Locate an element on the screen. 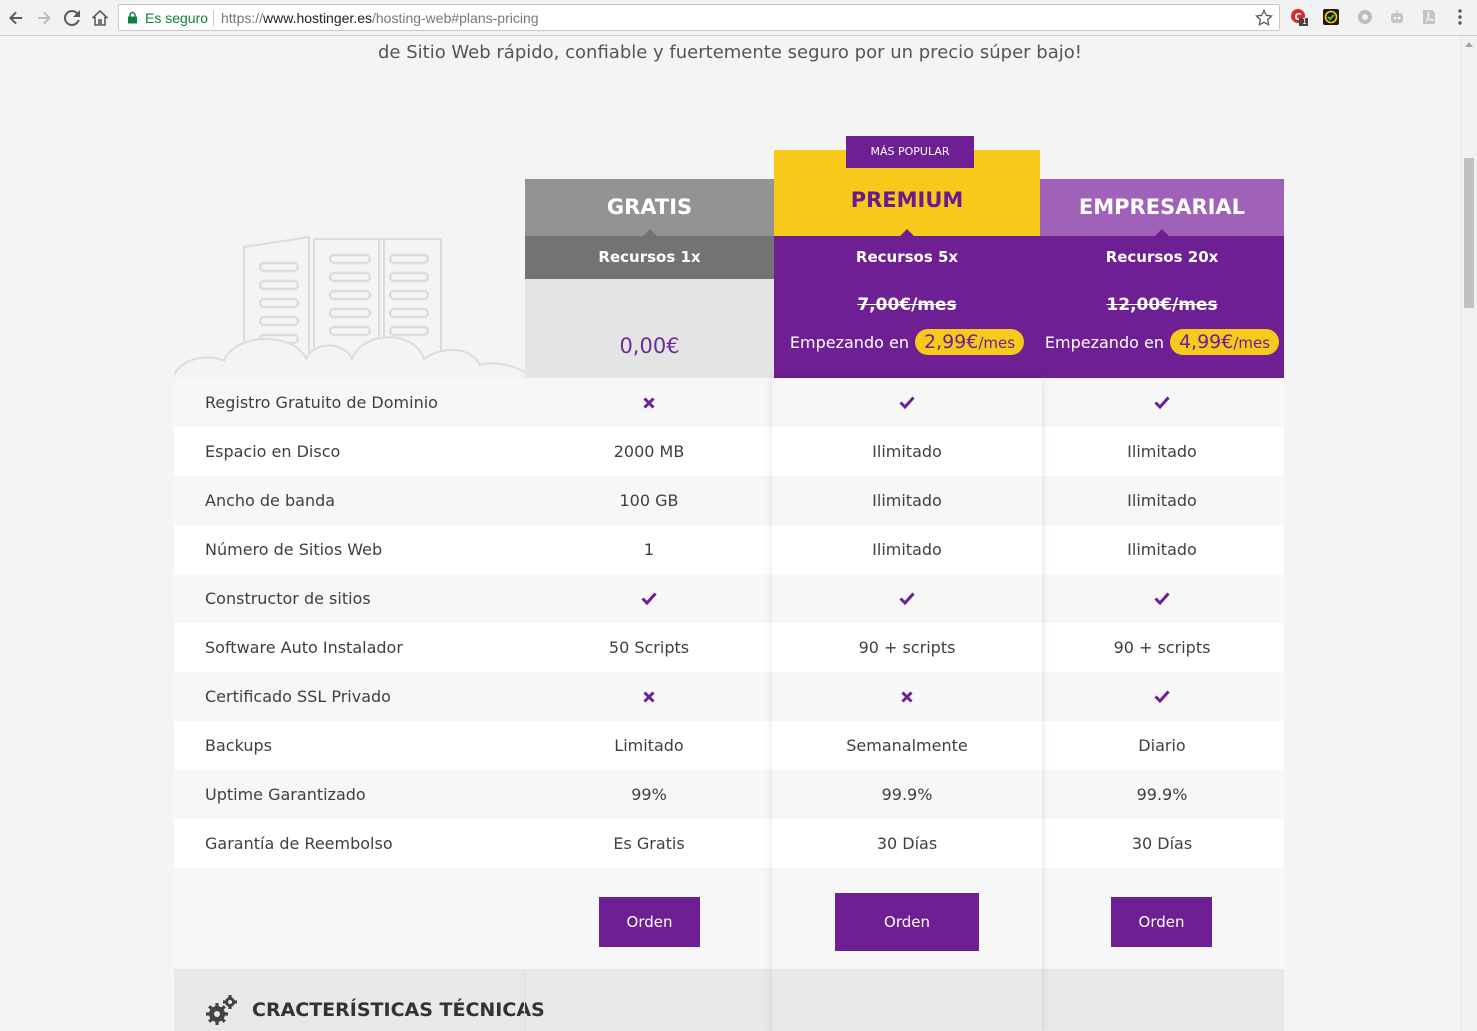 This screenshot has height=1031, width=1477. url-path: /hosting-web#plans-pricing is located at coordinates (455, 18).